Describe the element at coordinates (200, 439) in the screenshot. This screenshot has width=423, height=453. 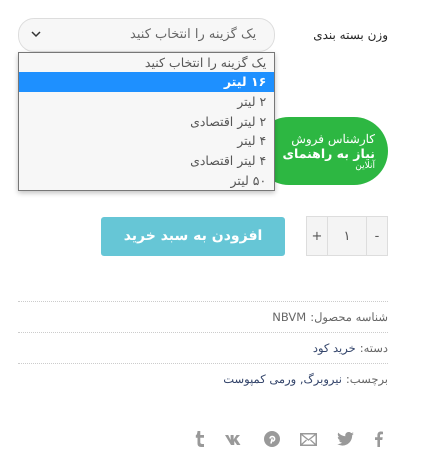
I see `tumblr-icon` at that location.